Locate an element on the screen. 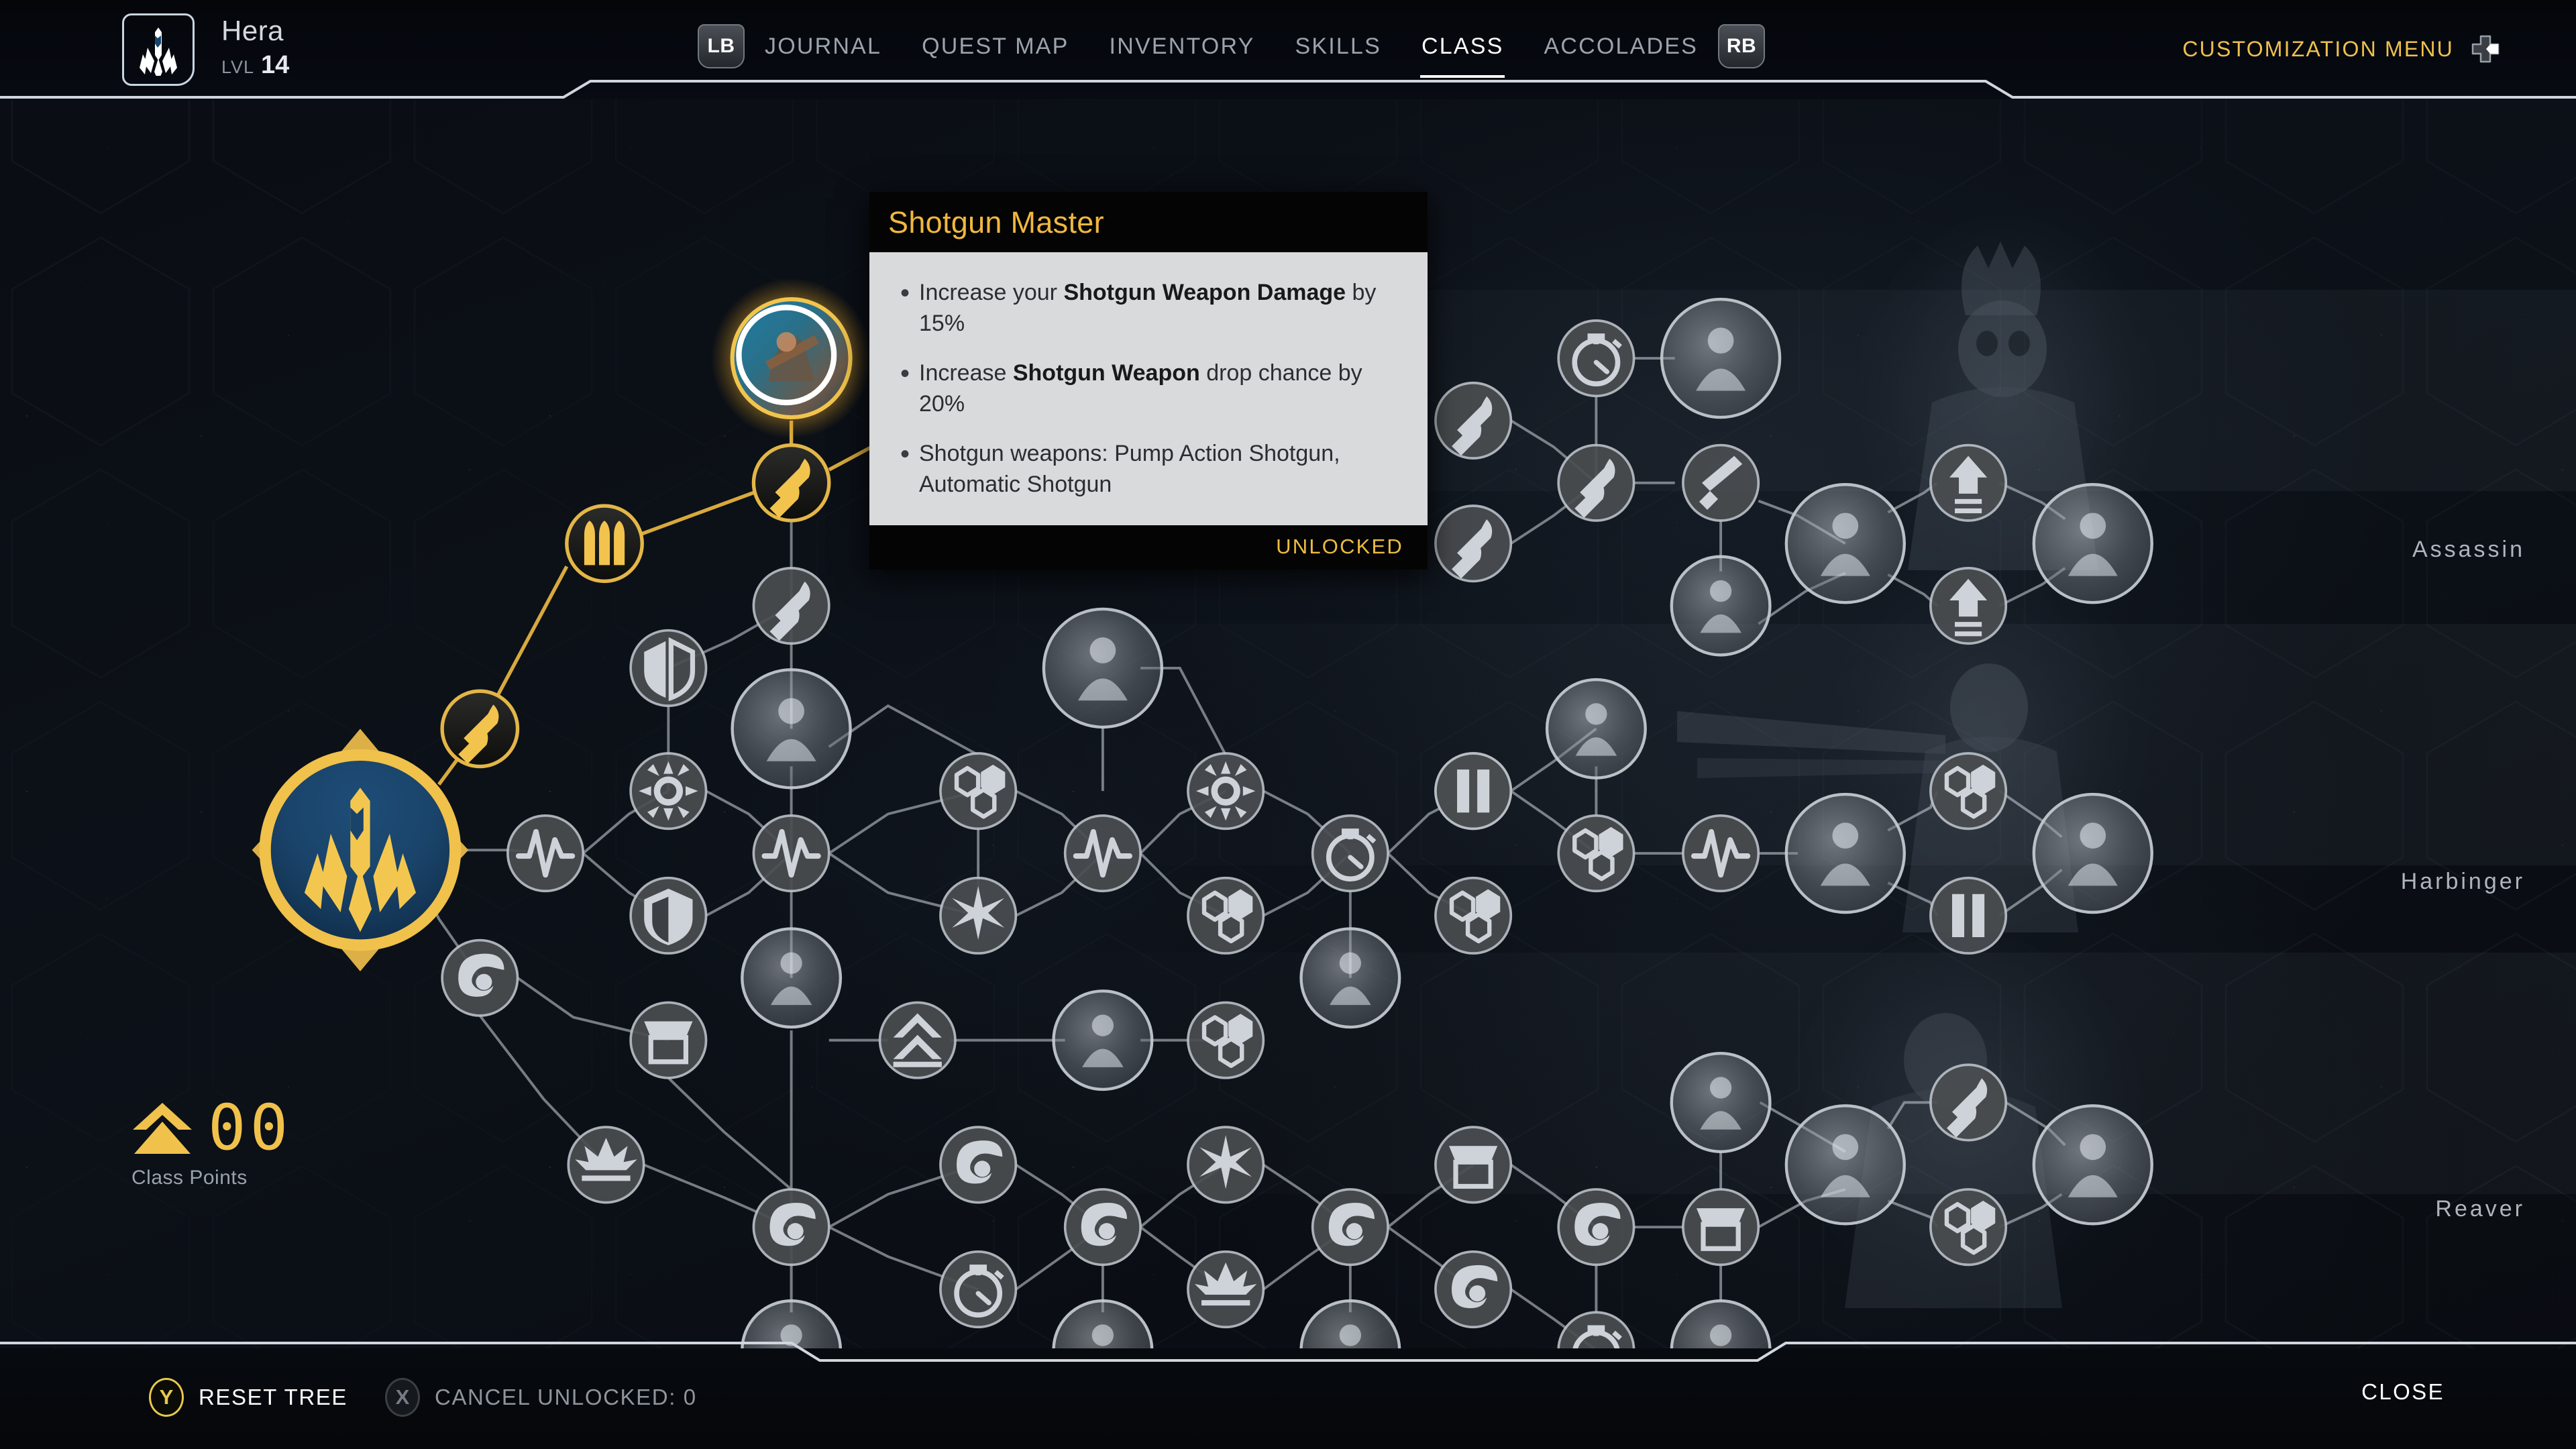 This screenshot has width=2576, height=1449. tree-node-n9 is located at coordinates (978, 791).